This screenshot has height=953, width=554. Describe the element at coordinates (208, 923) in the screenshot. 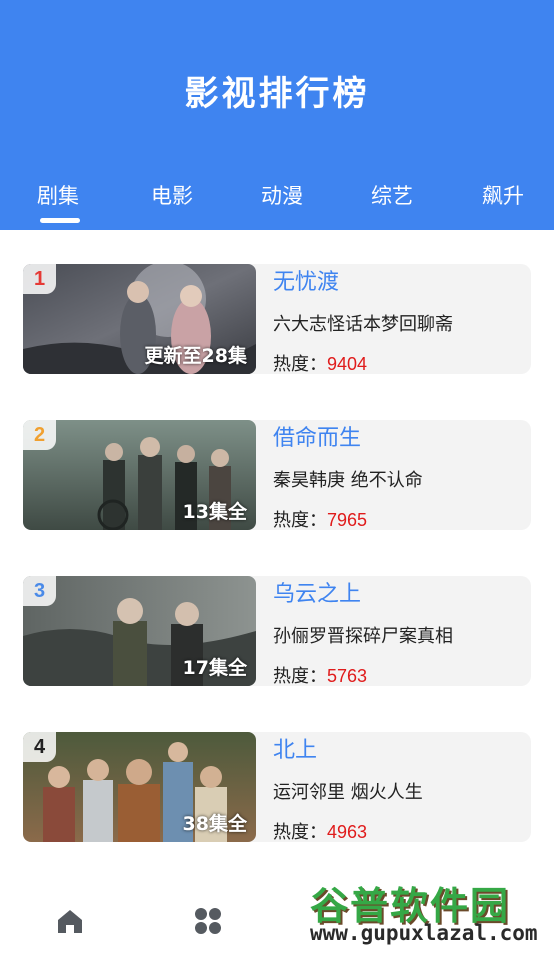

I see `grid-icon` at that location.